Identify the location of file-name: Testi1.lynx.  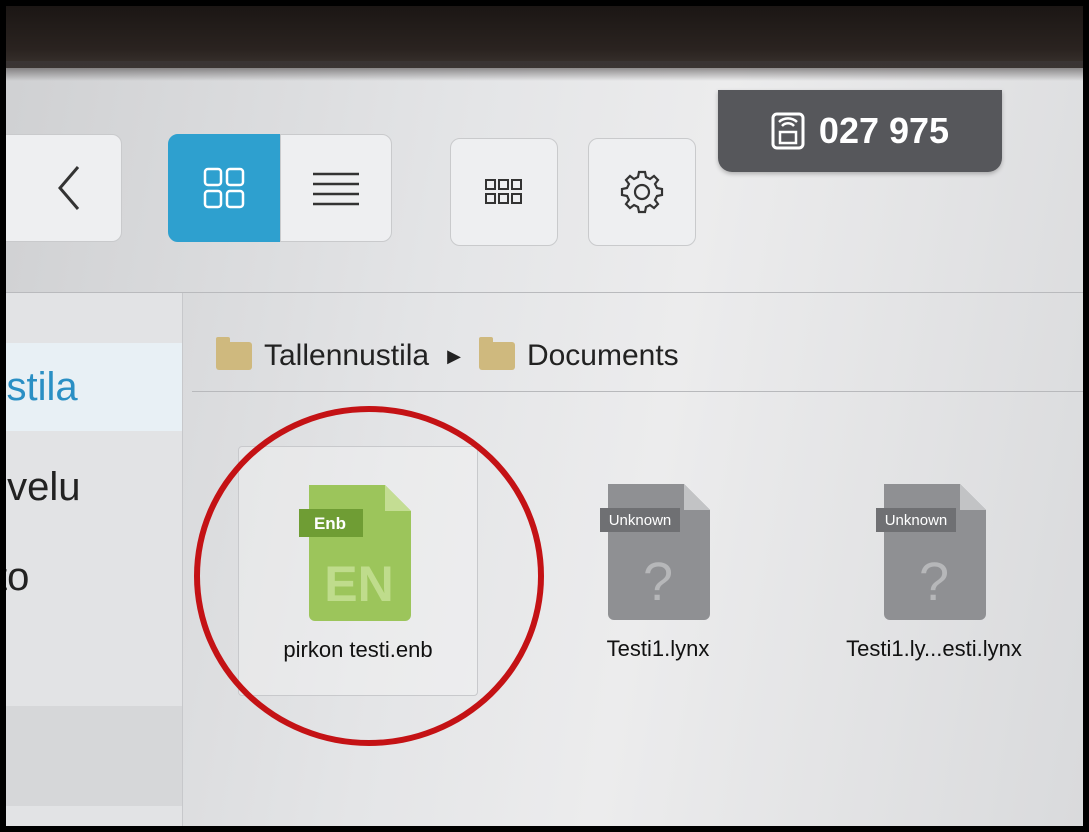
(658, 648).